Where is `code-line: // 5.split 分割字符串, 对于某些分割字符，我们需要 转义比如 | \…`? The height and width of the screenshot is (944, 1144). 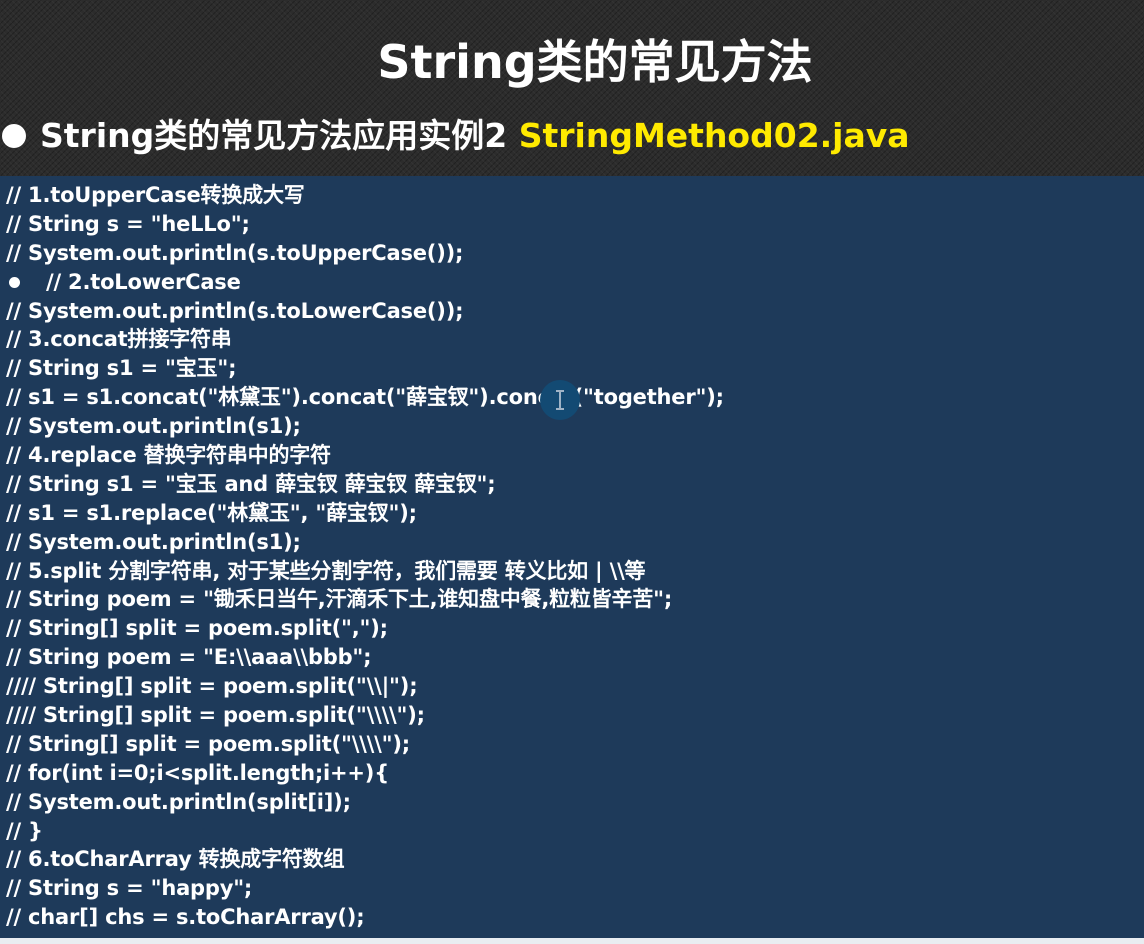 code-line: // 5.split 分割字符串, 对于某些分割字符，我们需要 转义比如 | \… is located at coordinates (365, 571).